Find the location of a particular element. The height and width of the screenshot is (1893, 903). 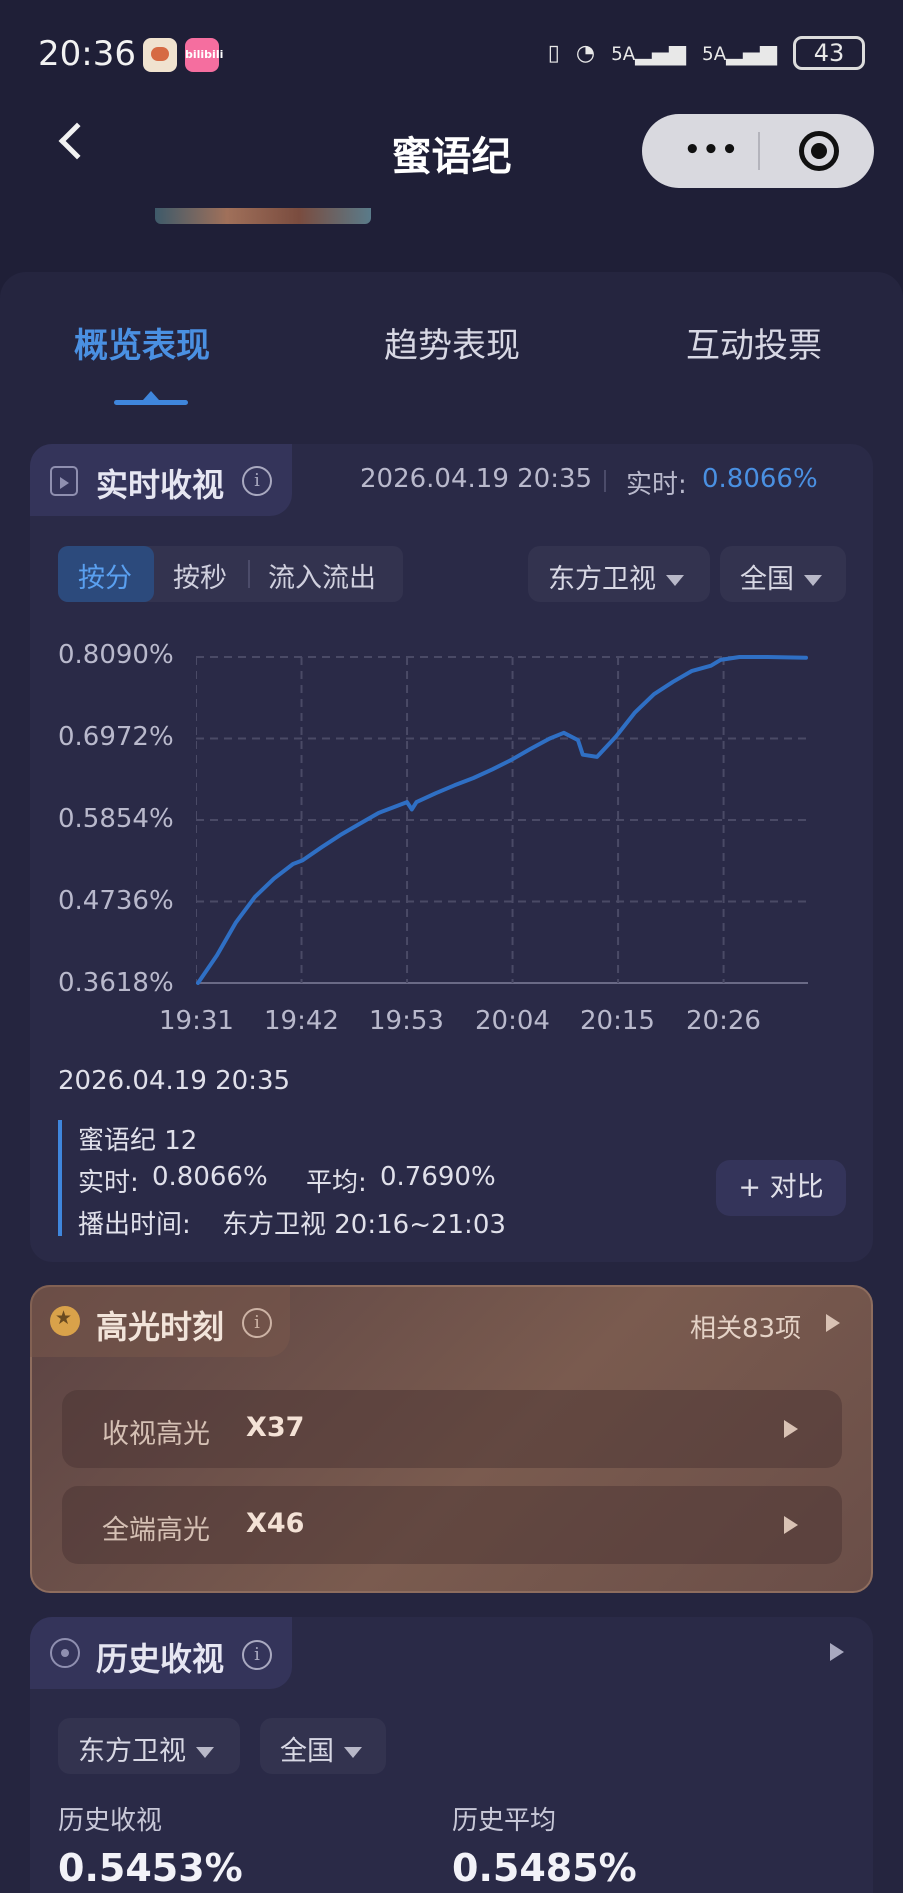

detail-timestamp: 2026.04.19 20:35 is located at coordinates (174, 1081).